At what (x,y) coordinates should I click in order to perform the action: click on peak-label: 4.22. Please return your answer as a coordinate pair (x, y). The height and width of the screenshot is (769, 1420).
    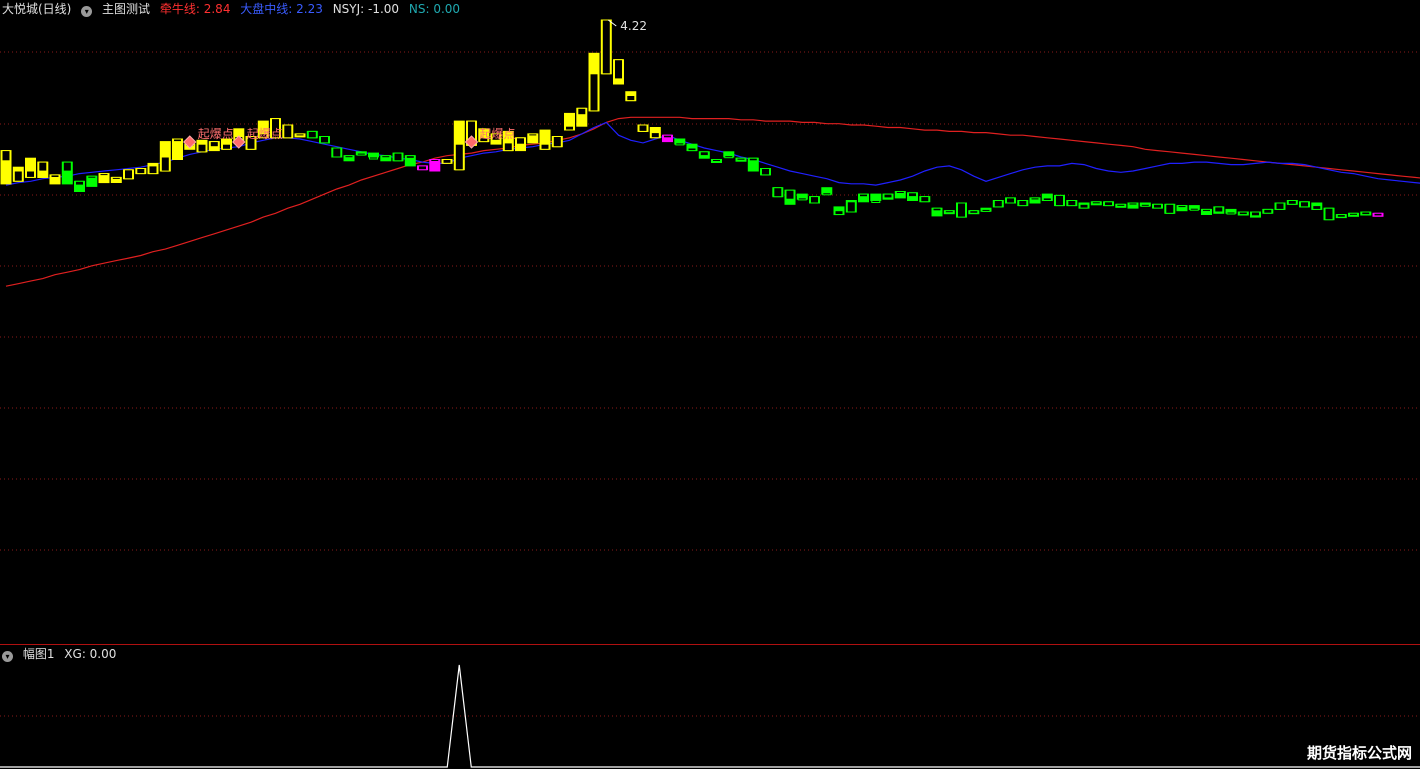
    Looking at the image, I should click on (633, 26).